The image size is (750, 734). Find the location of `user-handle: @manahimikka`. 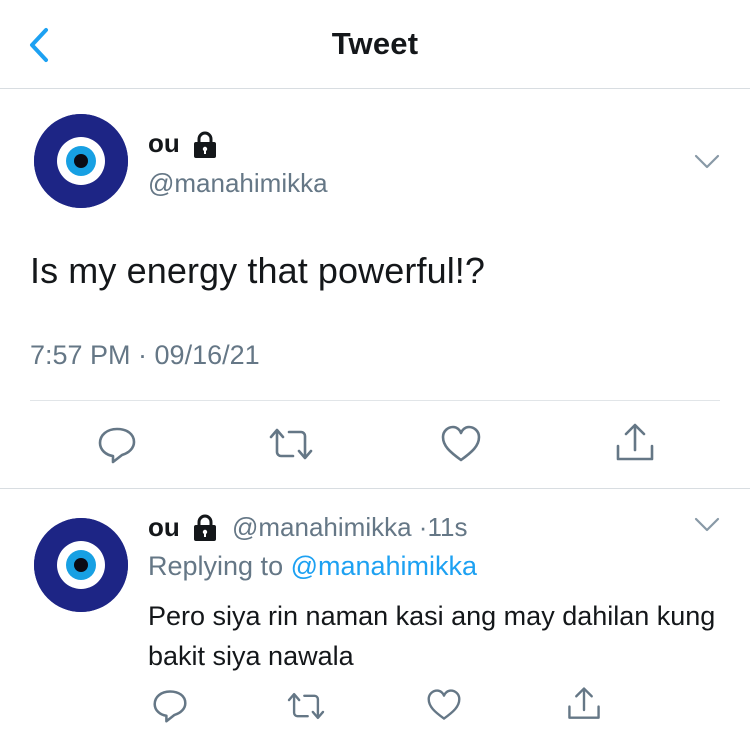

user-handle: @manahimikka is located at coordinates (238, 183).